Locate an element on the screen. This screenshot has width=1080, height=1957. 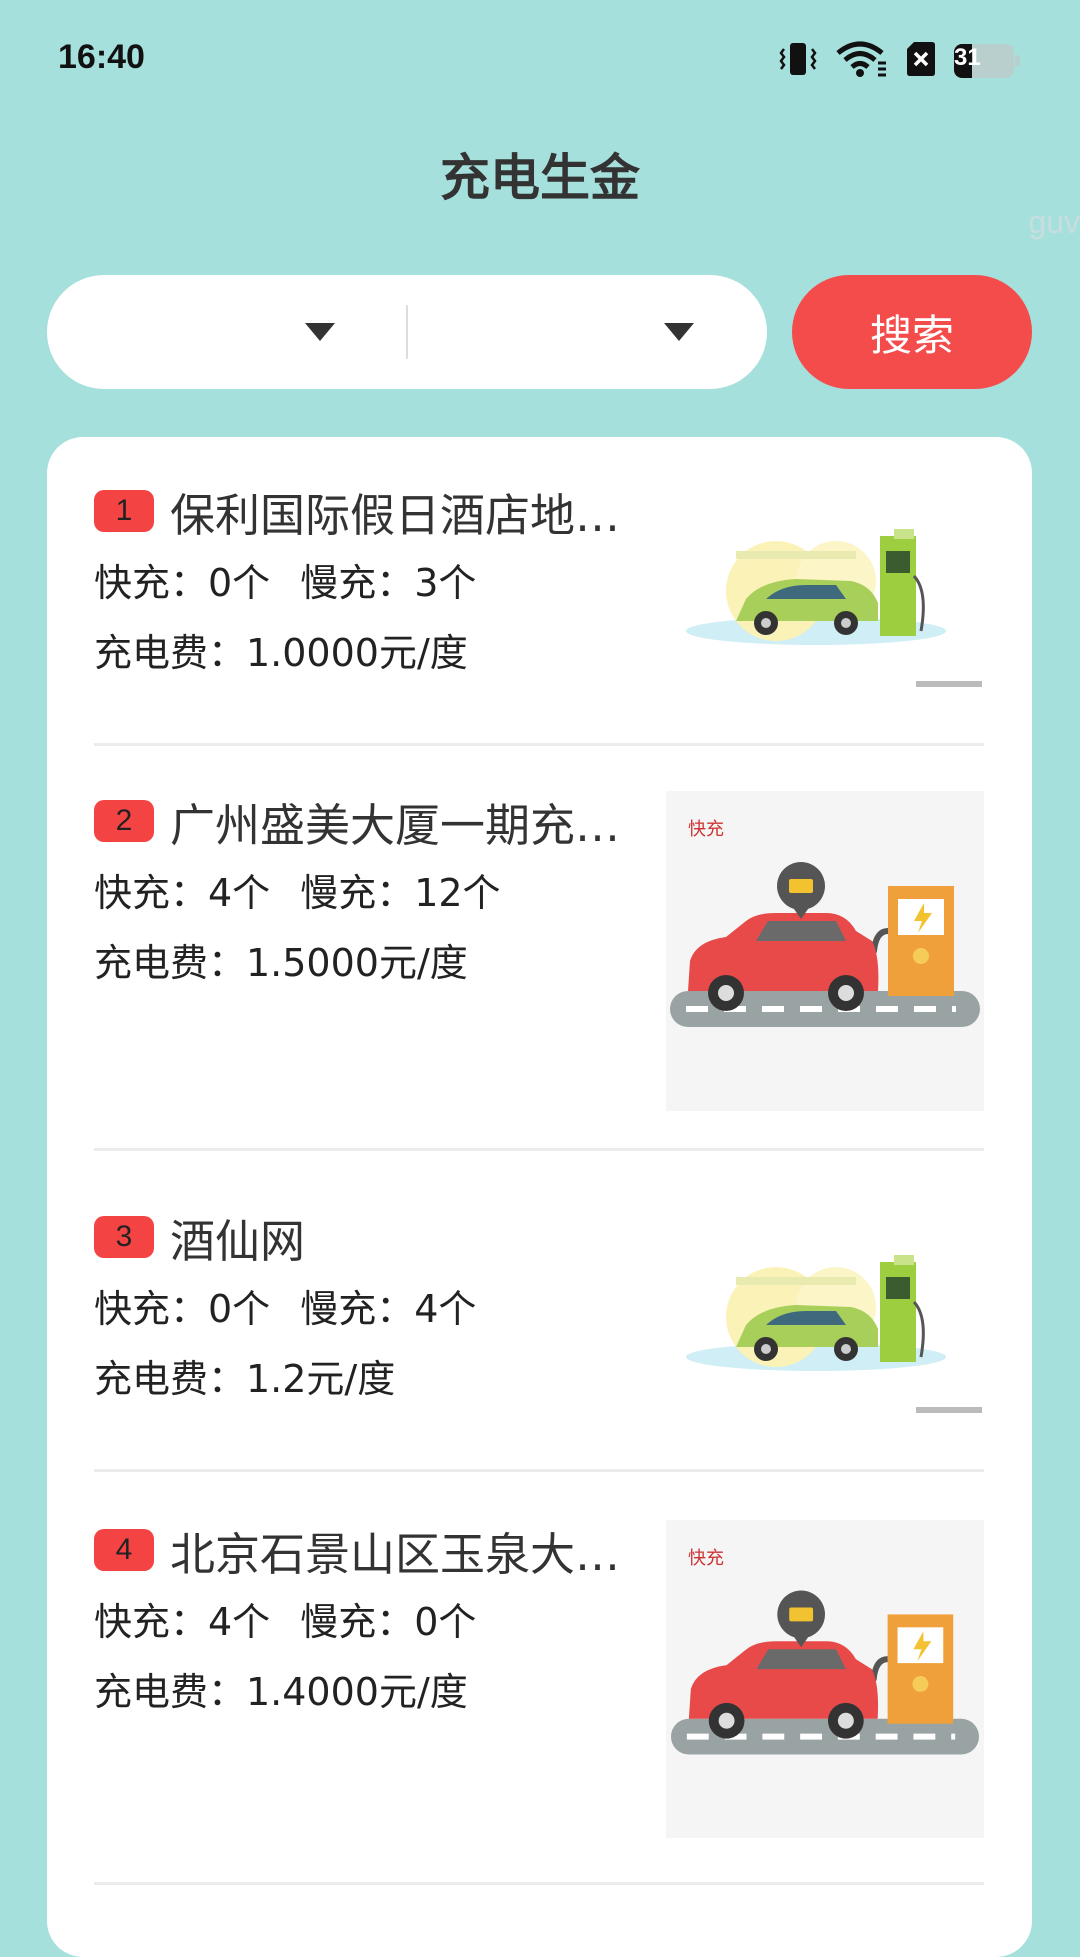
station-info: 3 酒仙网 快充：0个 慢充：4个 充电费：1.2元/度 is located at coordinates (364, 1308).